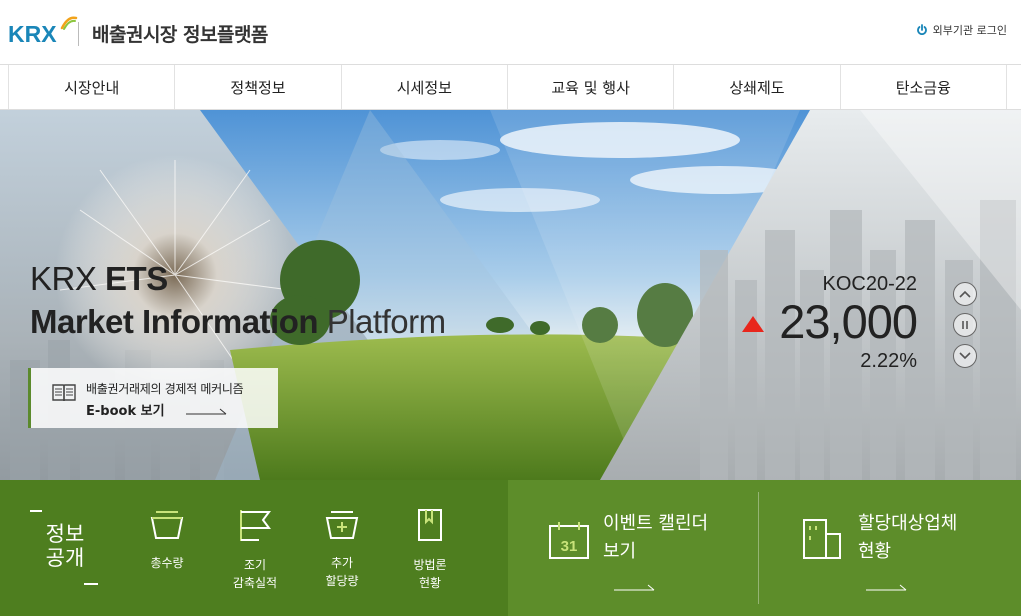 Image resolution: width=1021 pixels, height=616 pixels. What do you see at coordinates (64, 393) in the screenshot?
I see `book-icon` at bounding box center [64, 393].